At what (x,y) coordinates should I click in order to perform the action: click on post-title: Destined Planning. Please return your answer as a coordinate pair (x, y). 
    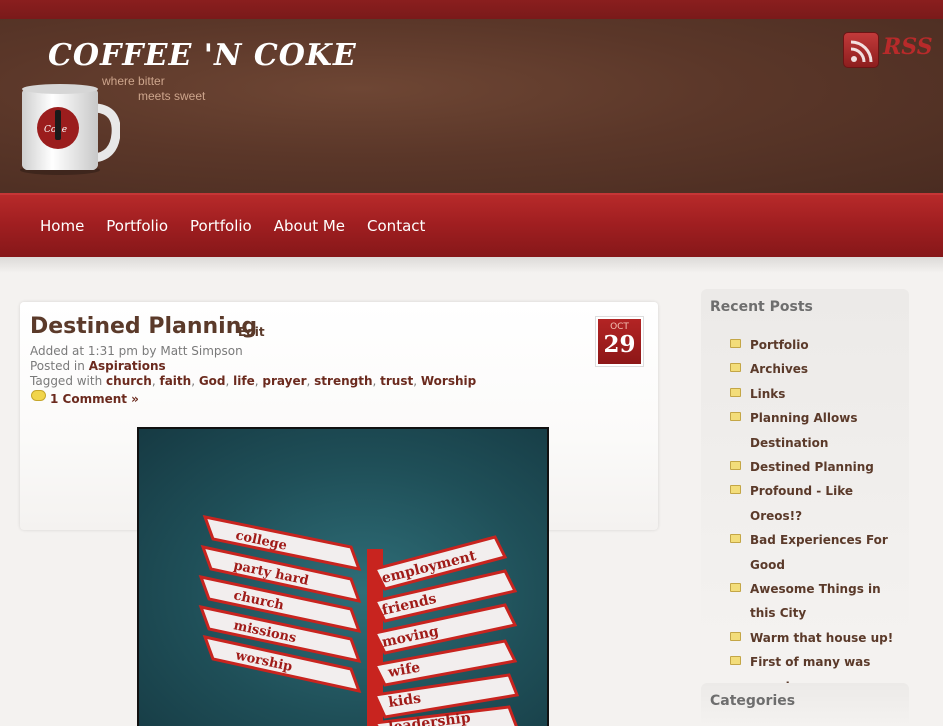
    Looking at the image, I should click on (143, 326).